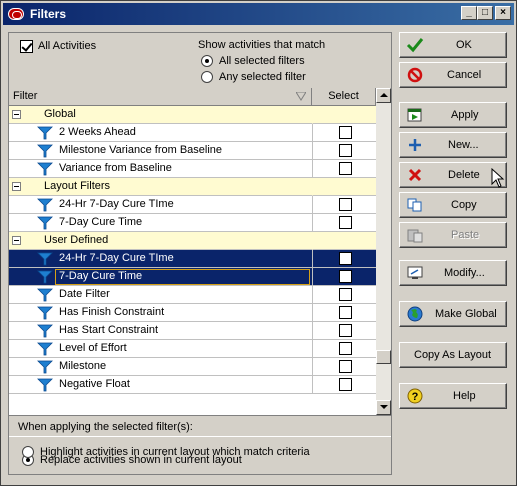 Image resolution: width=517 pixels, height=486 pixels. What do you see at coordinates (67, 46) in the screenshot?
I see `all-activities-label: All Activities` at bounding box center [67, 46].